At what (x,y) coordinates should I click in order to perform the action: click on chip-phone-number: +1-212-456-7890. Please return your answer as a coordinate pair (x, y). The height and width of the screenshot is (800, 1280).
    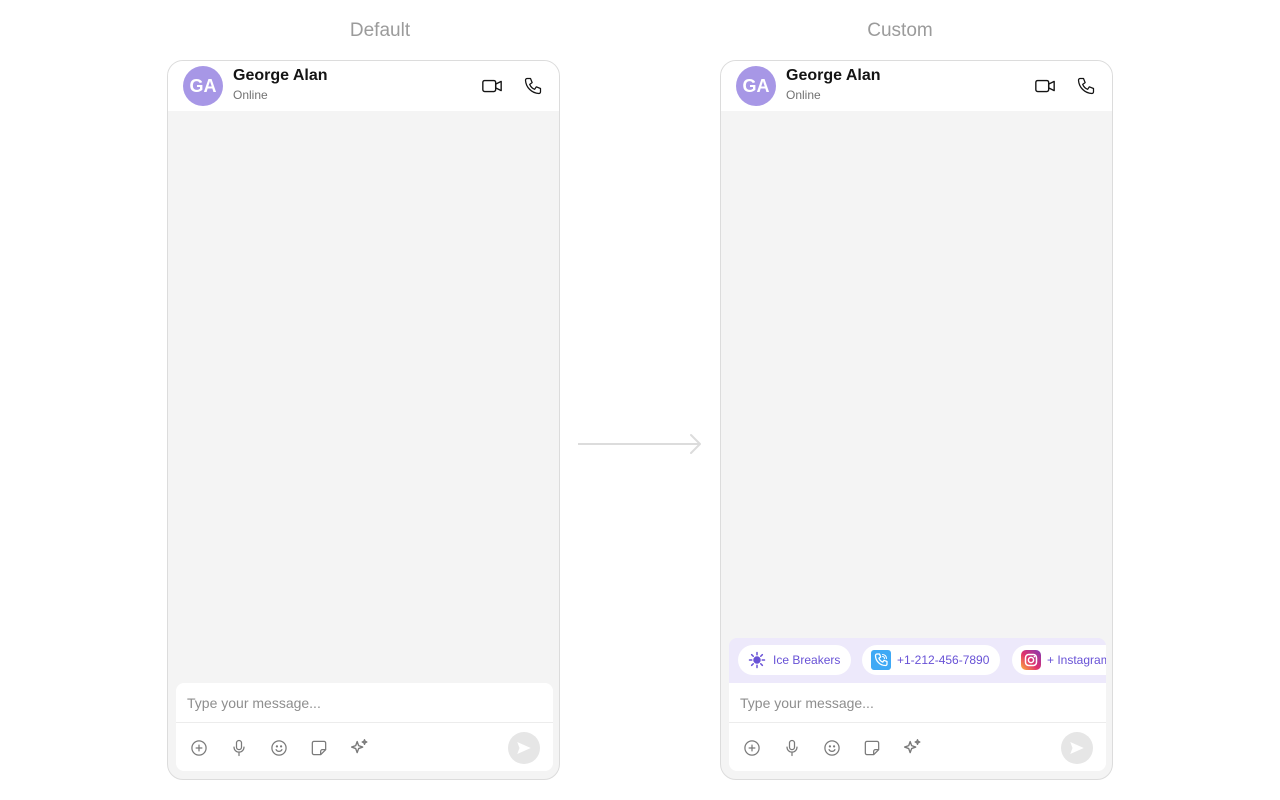
    Looking at the image, I should click on (931, 660).